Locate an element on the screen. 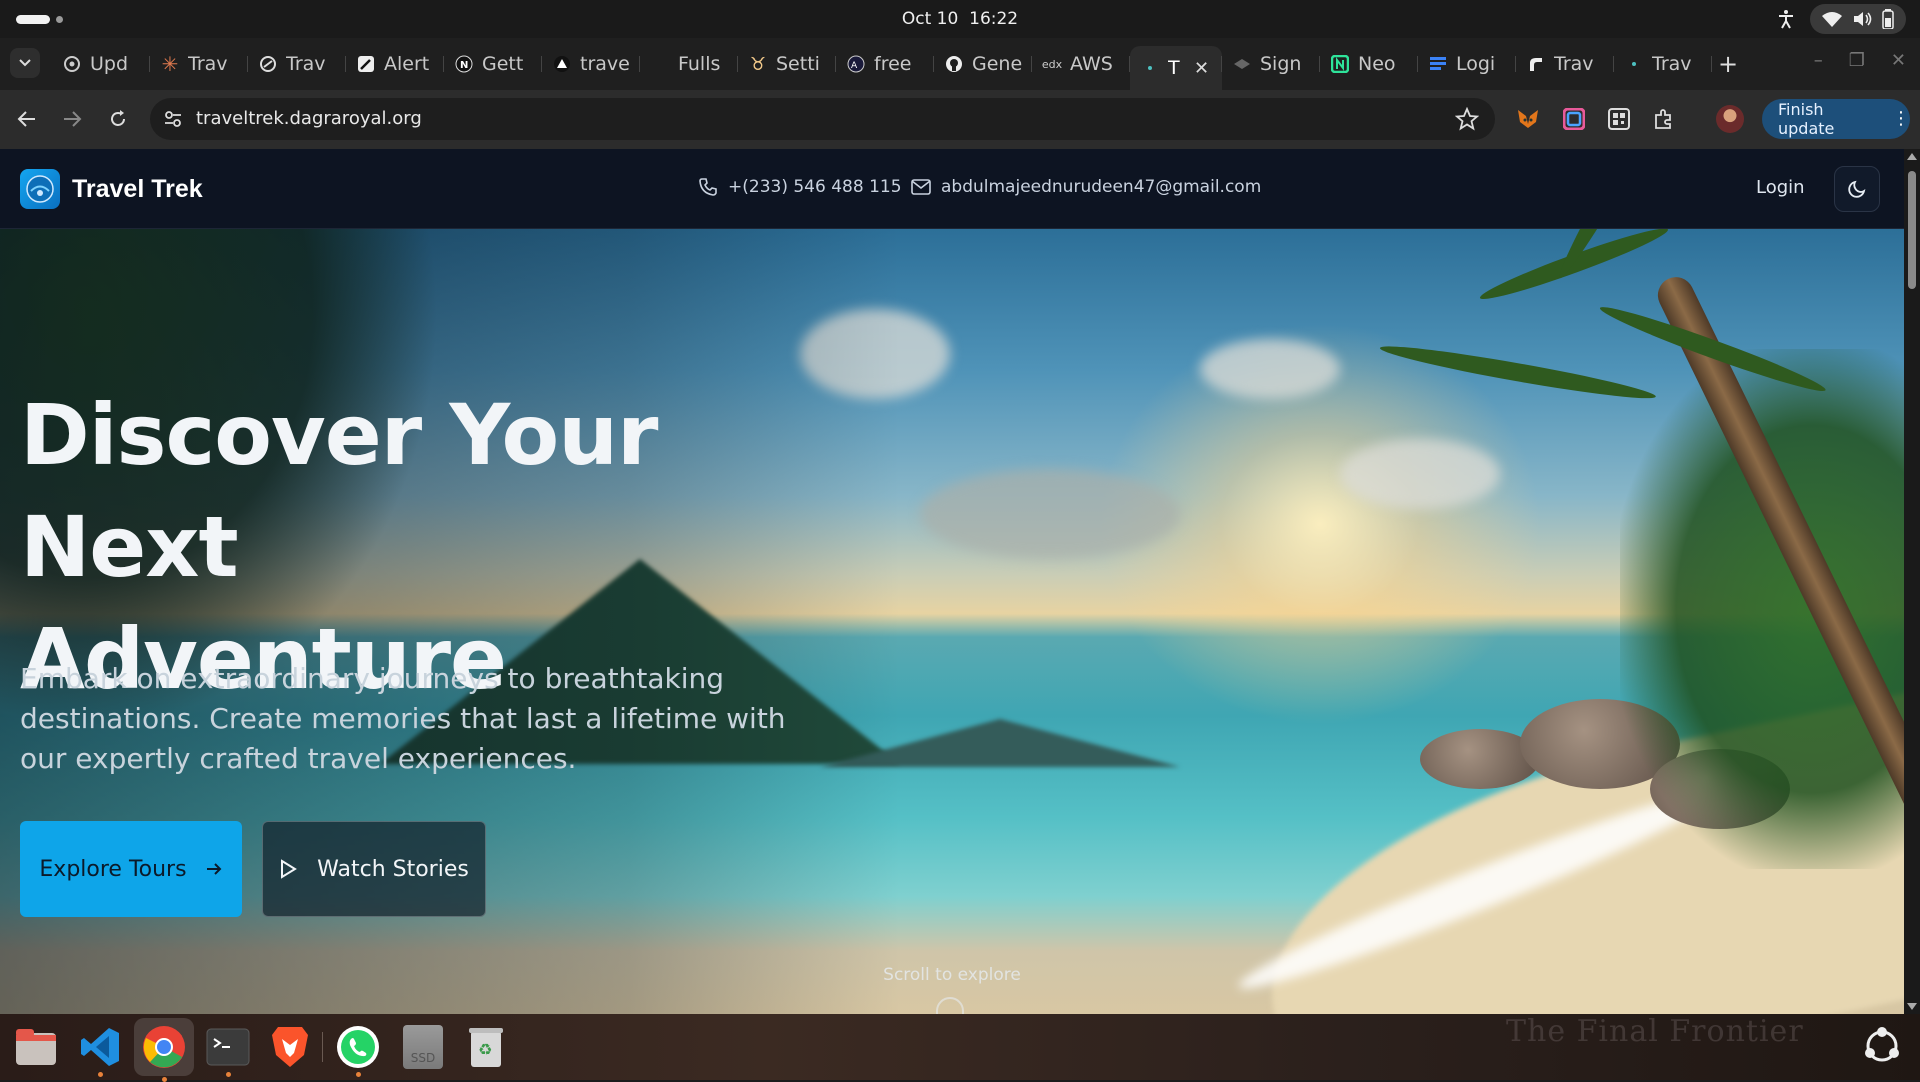  stack-icon is located at coordinates (1438, 64).